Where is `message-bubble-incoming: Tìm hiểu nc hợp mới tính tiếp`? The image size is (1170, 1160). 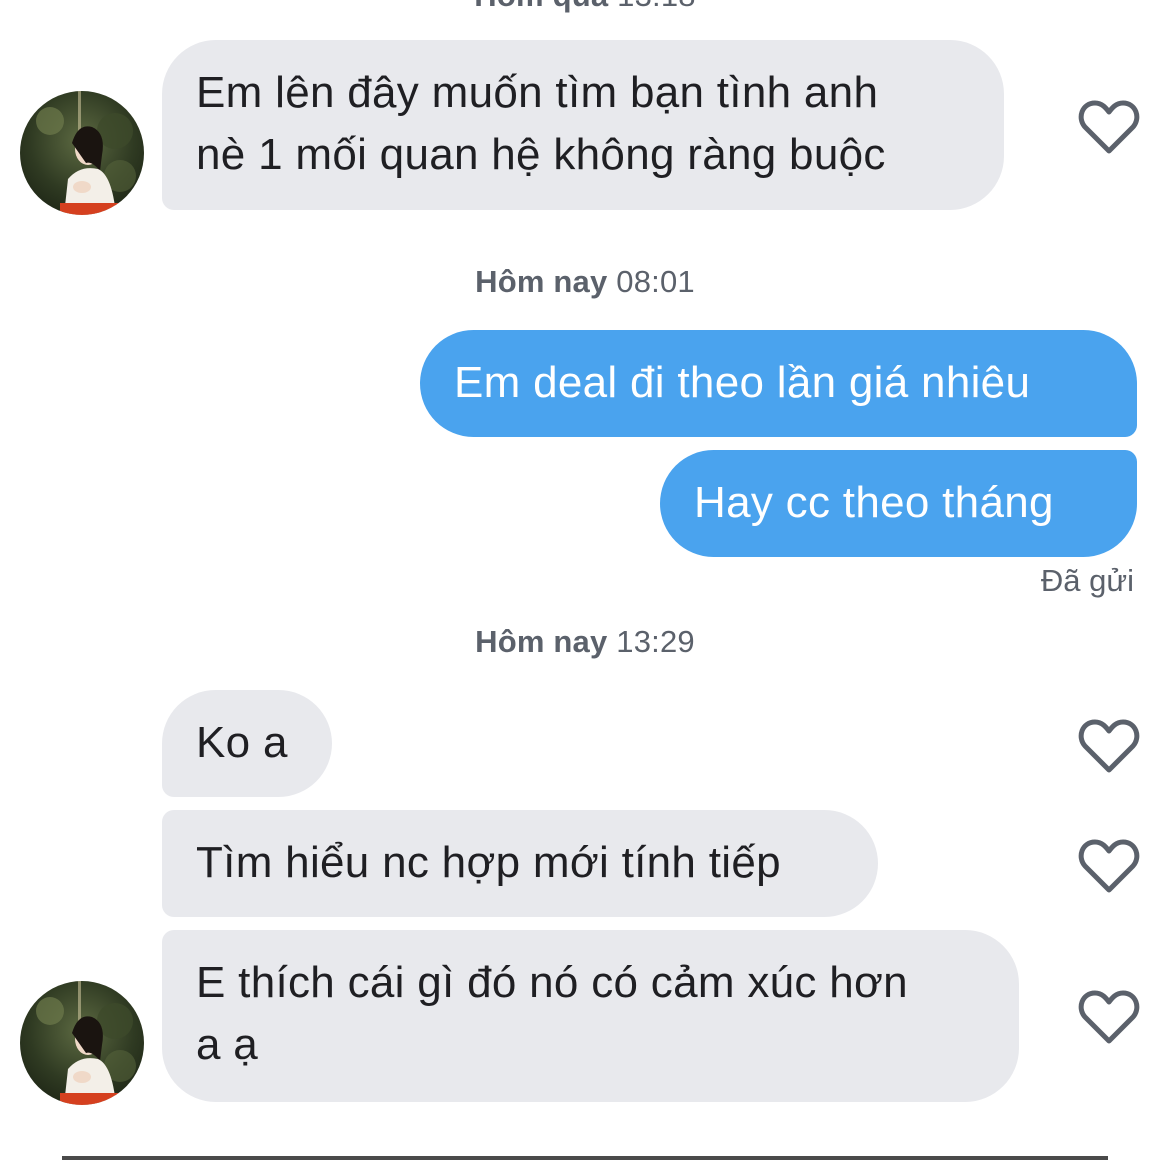
message-bubble-incoming: Tìm hiểu nc hợp mới tính tiếp is located at coordinates (520, 863).